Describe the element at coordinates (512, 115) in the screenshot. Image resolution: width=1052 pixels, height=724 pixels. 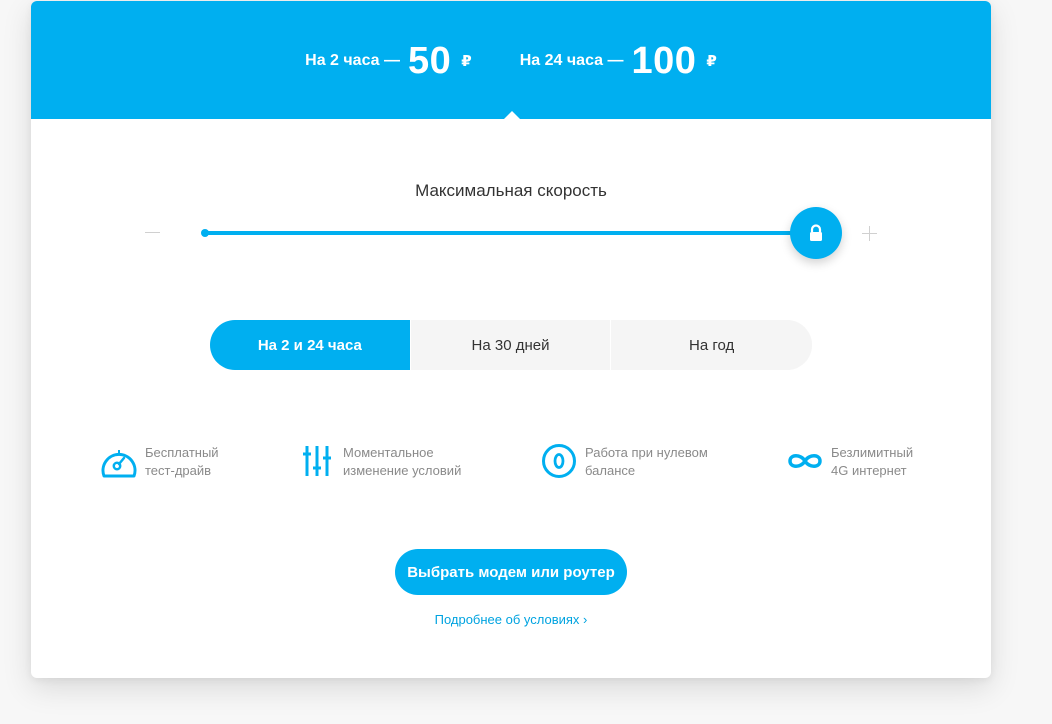
I see `header-pointer` at that location.